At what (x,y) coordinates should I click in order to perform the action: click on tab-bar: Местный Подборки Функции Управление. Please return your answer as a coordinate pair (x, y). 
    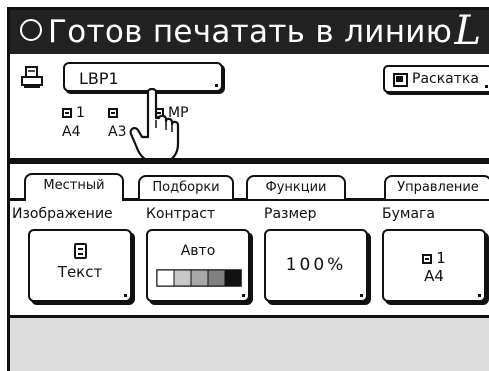
    Looking at the image, I should click on (249, 185).